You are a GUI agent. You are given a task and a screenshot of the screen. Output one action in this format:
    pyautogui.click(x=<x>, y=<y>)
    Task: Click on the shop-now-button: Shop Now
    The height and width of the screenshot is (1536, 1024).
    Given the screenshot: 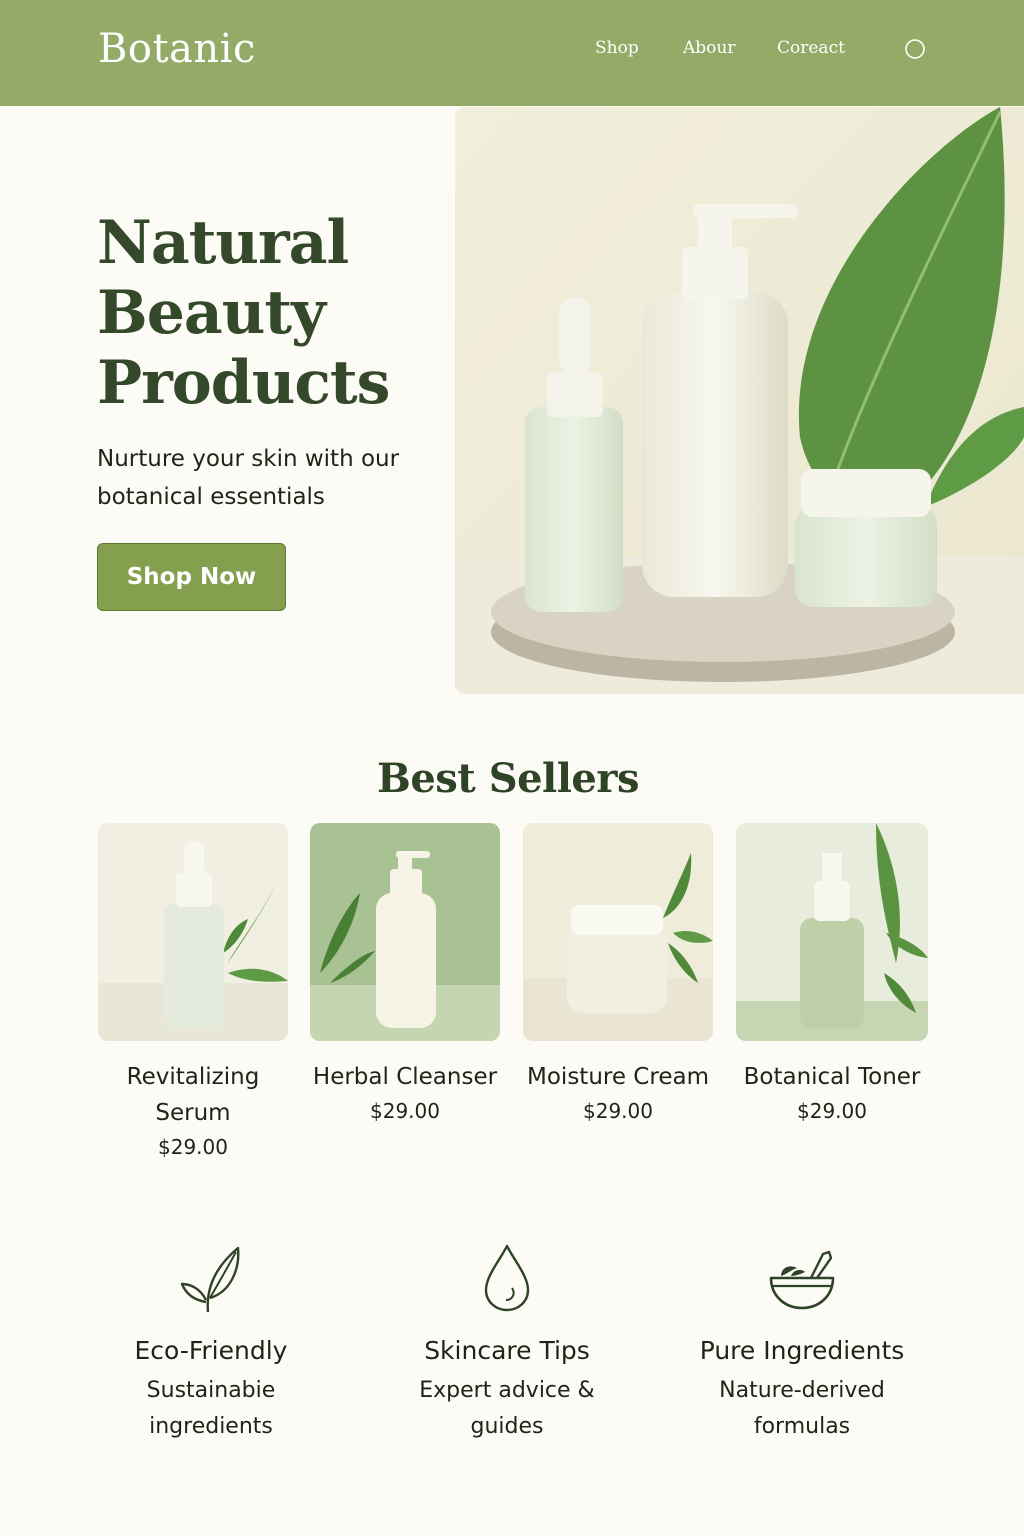 What is the action you would take?
    pyautogui.click(x=191, y=577)
    